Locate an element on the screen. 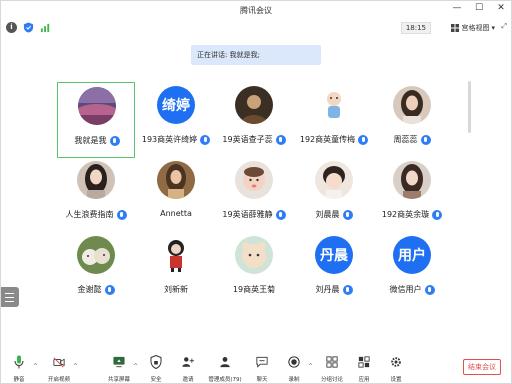  mute-options-icon: ^ is located at coordinates (35, 366).